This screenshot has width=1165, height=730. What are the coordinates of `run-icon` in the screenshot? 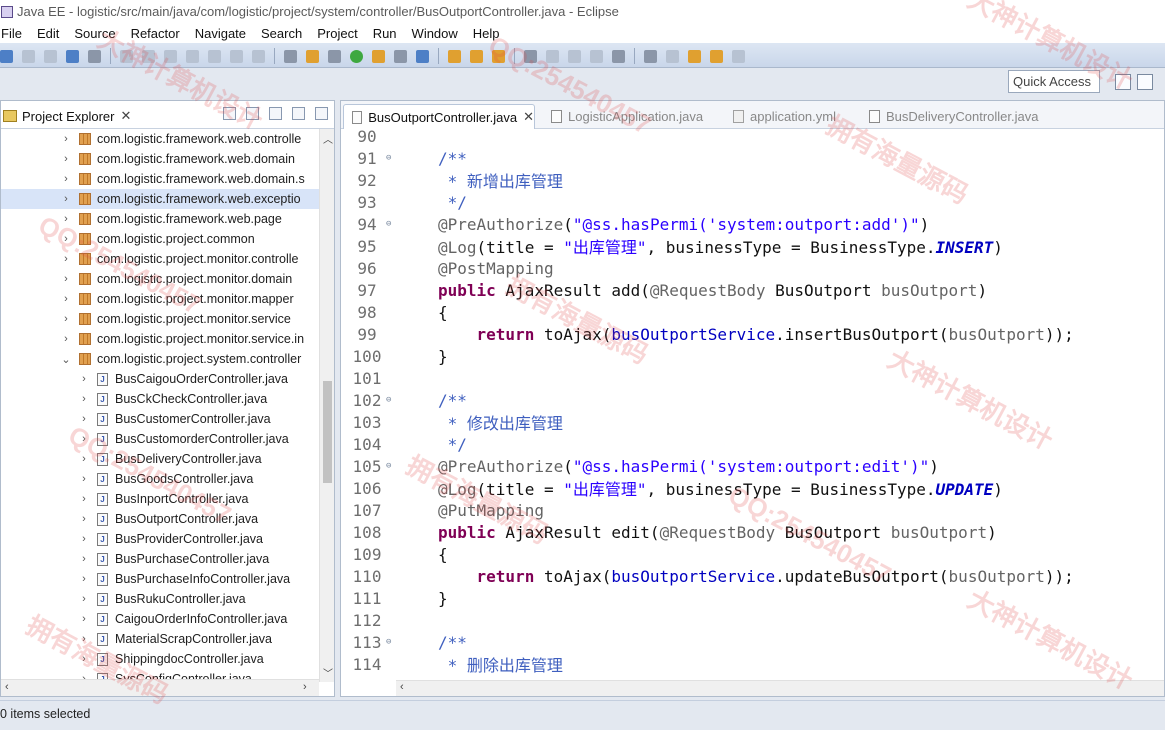 It's located at (356, 56).